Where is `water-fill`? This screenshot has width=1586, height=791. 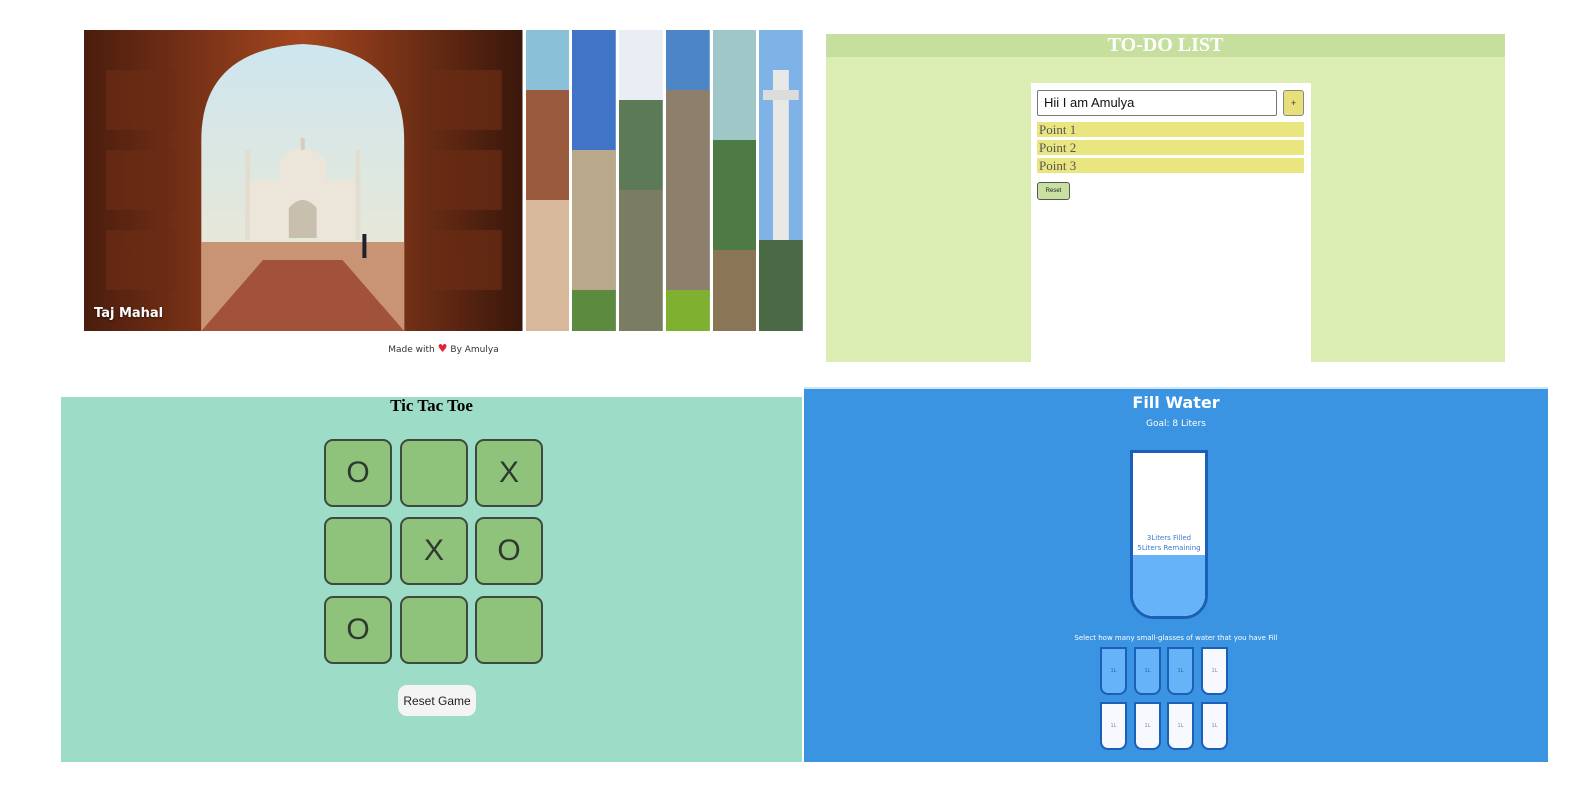
water-fill is located at coordinates (1169, 585).